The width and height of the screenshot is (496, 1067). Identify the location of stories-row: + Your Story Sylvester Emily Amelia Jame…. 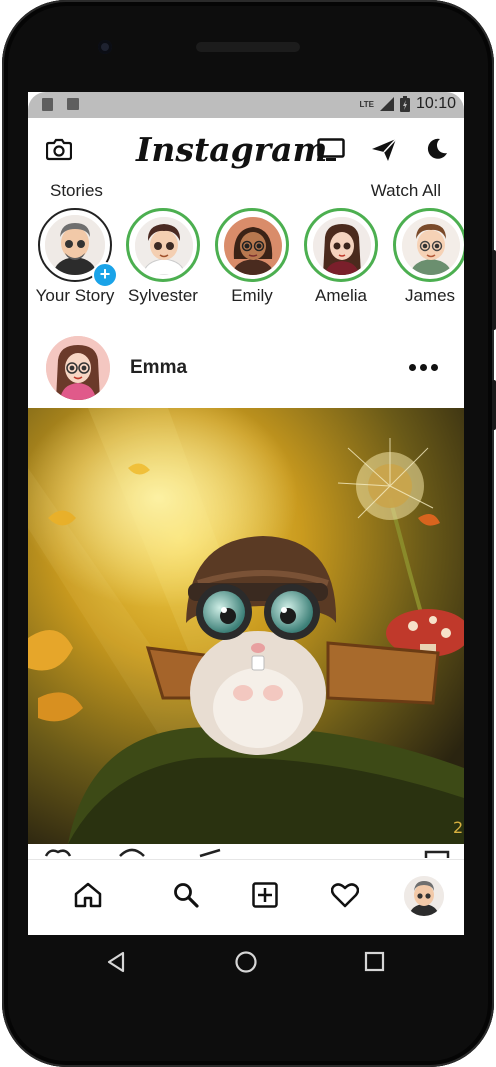
(246, 256).